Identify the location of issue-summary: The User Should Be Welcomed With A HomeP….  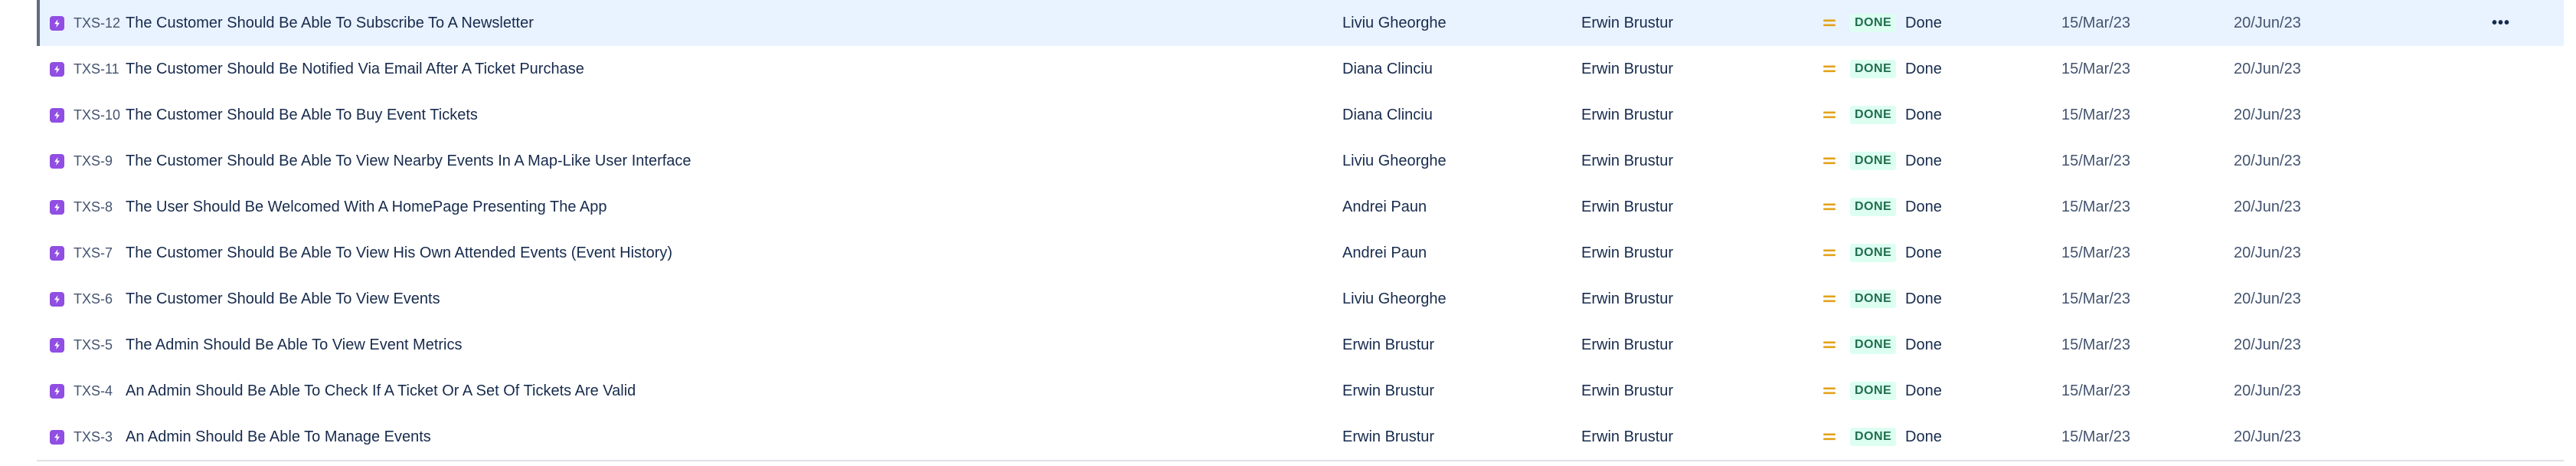
(366, 207).